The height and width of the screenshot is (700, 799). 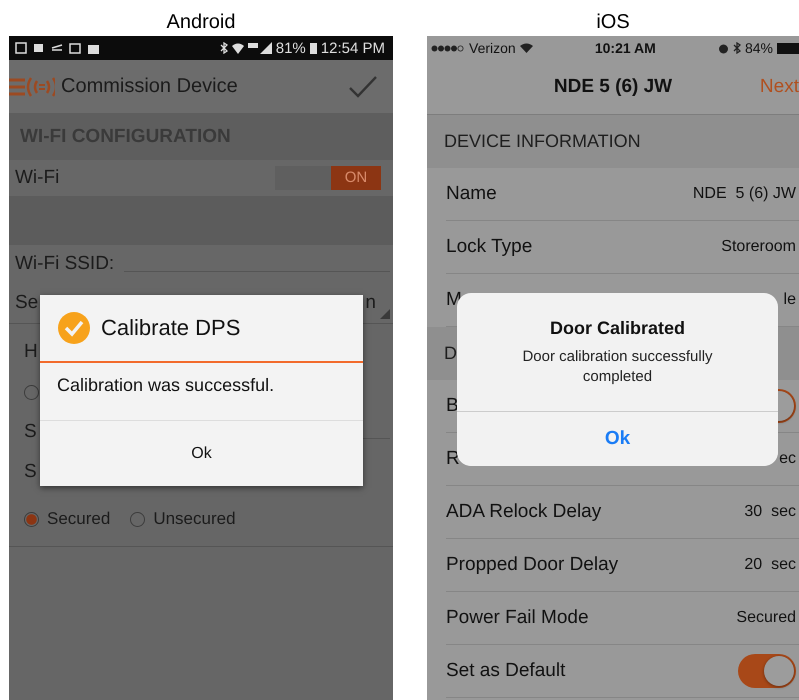 I want to click on screen-title: NDE 5 (6) JW, so click(x=613, y=87).